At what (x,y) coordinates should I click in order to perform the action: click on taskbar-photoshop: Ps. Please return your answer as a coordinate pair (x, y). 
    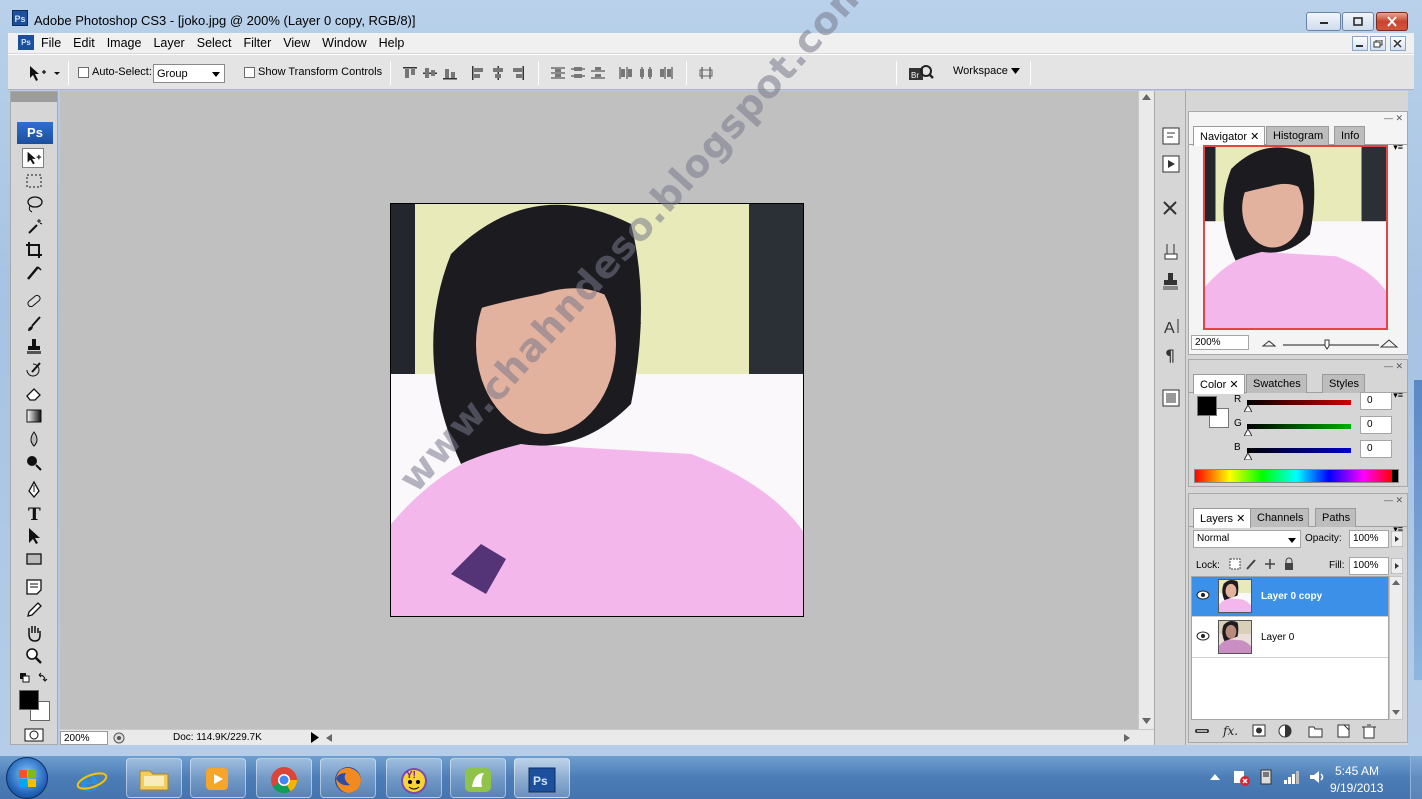
    Looking at the image, I should click on (542, 778).